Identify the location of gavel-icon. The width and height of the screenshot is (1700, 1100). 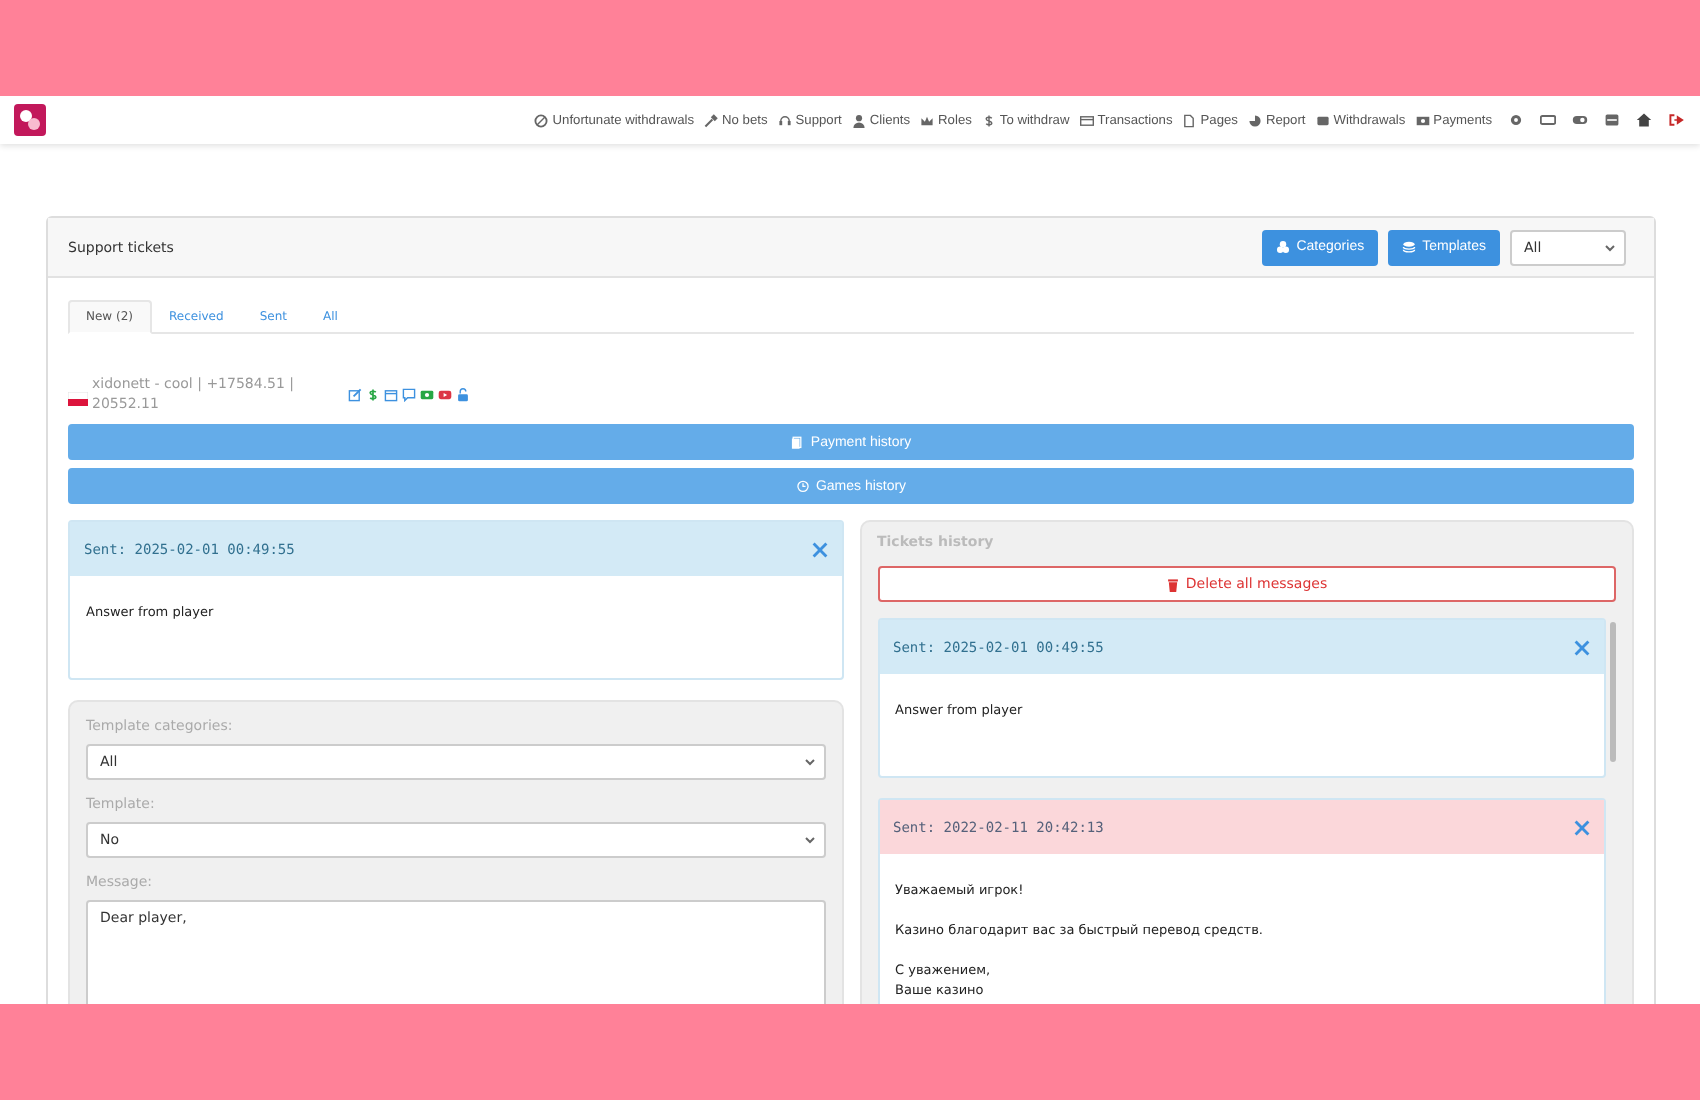
(711, 120).